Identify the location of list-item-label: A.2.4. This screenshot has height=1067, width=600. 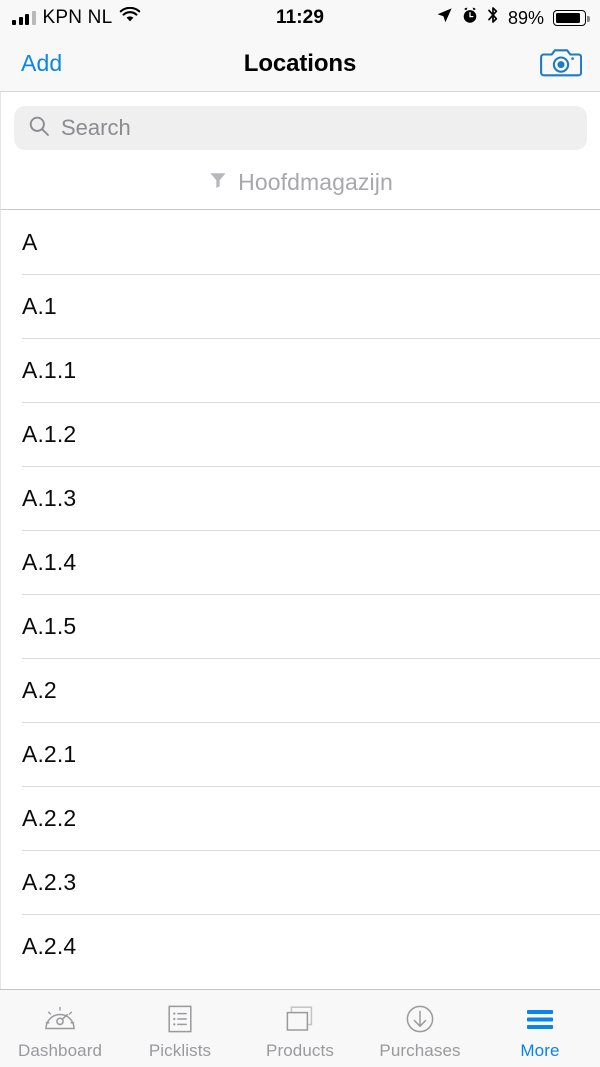
(49, 945).